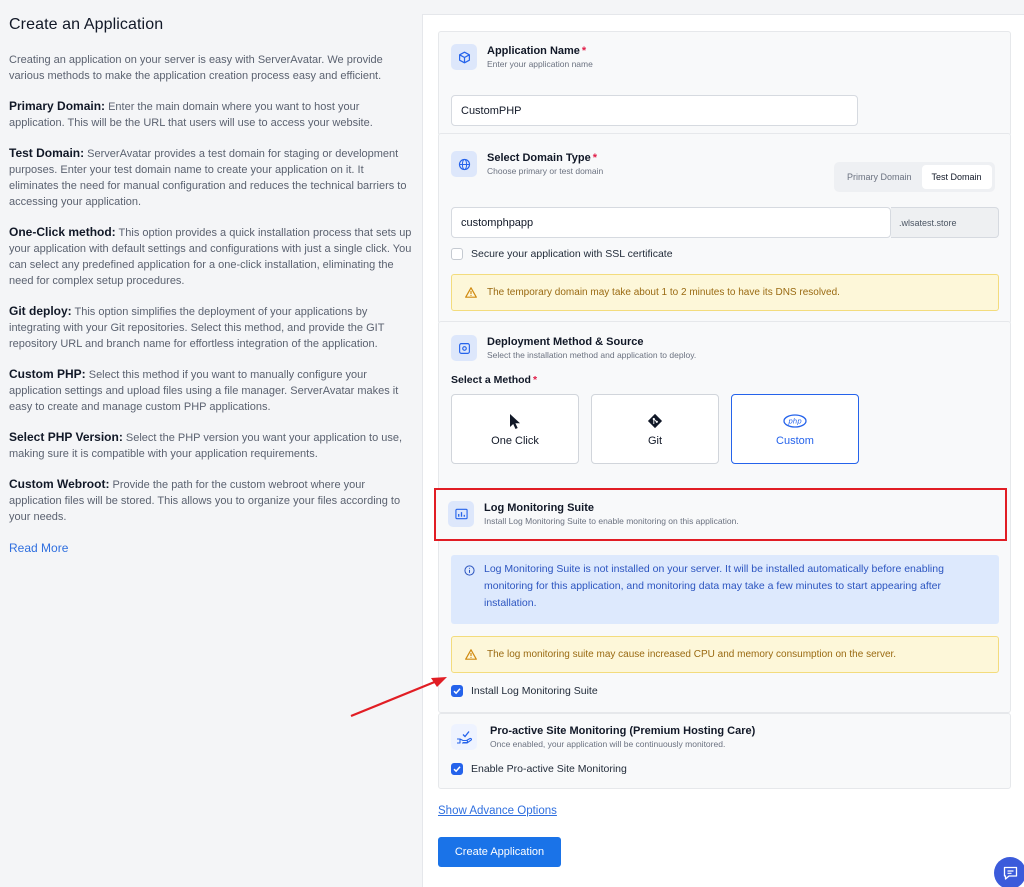 The height and width of the screenshot is (887, 1024). I want to click on ssl-checkbox, so click(457, 254).